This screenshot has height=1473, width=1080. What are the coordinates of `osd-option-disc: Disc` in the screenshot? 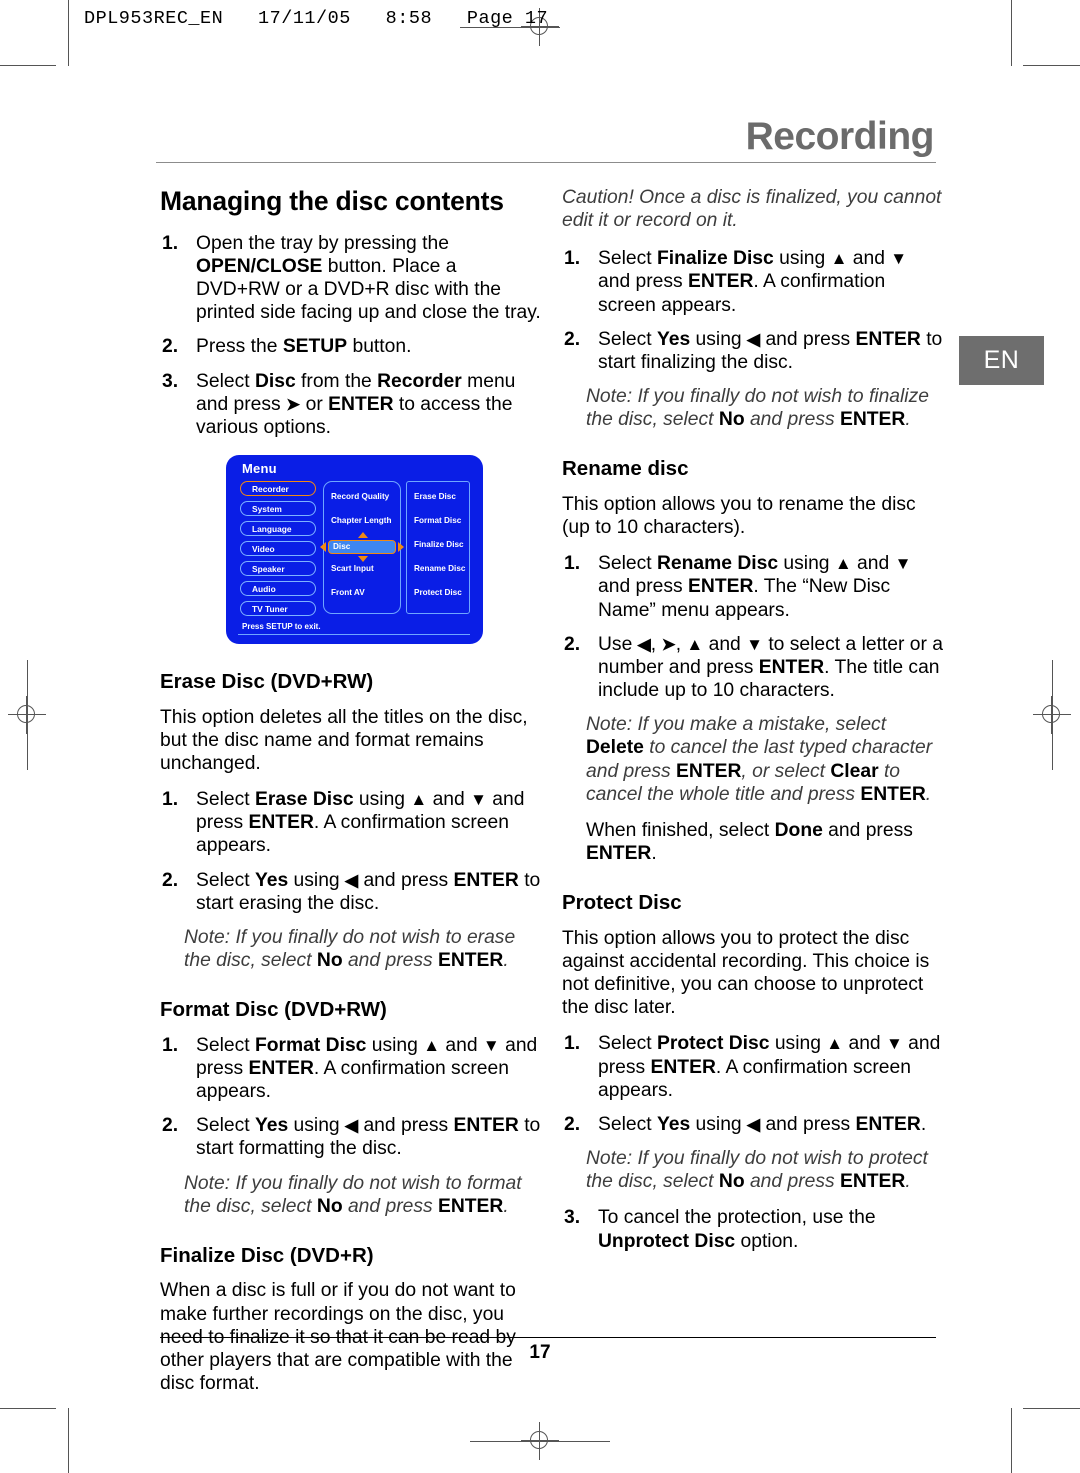 It's located at (362, 547).